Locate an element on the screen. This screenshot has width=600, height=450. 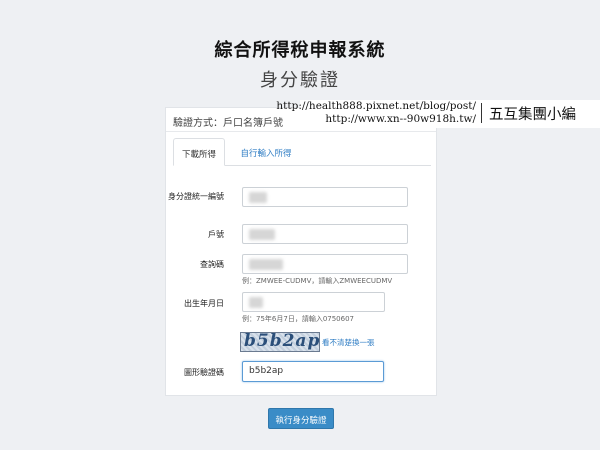
birth-date-hint: 例：75年6月7日，請輸入0750607 is located at coordinates (298, 319).